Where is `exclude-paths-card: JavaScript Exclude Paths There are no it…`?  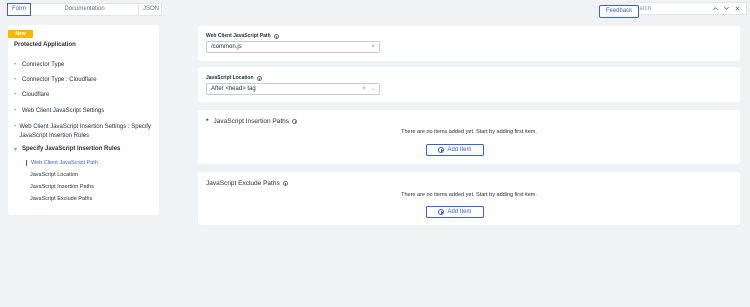
exclude-paths-card: JavaScript Exclude Paths There are no it… is located at coordinates (469, 198).